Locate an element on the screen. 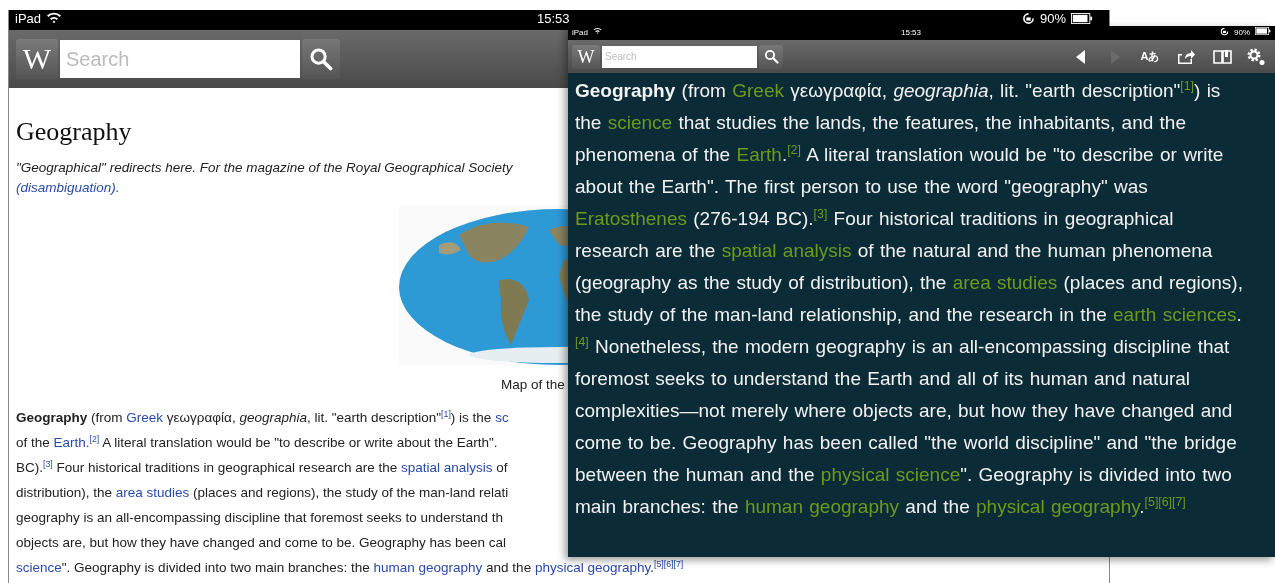 The width and height of the screenshot is (1275, 583). paragraph-line: science". Geography is divided into two main branches: the human geography and the physical geography.$^{[5][6][7]}$ is located at coordinates (350, 567).